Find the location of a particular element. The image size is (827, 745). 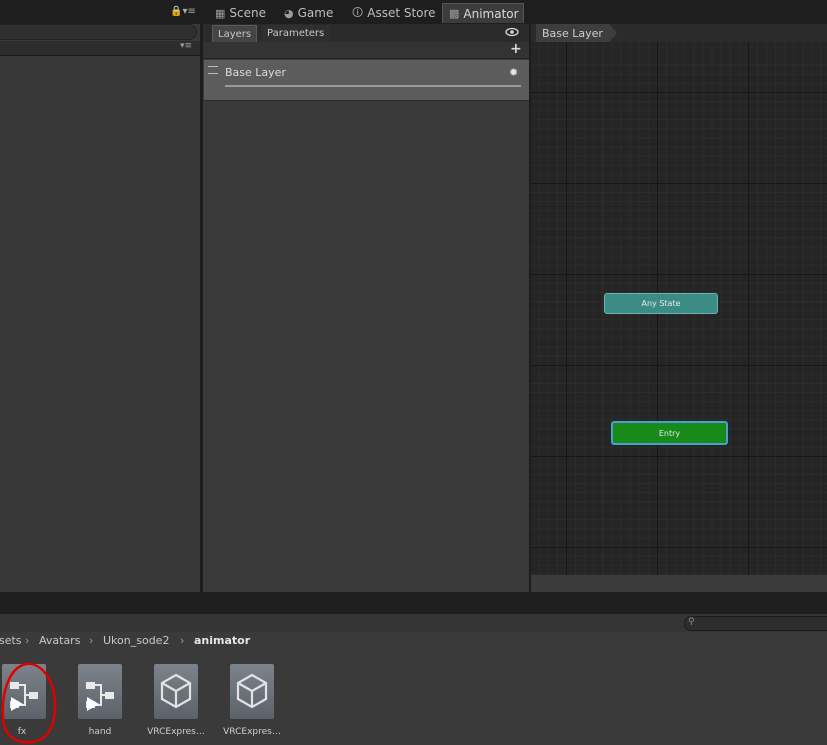

graph-breadcrumb: Base Layer is located at coordinates (576, 33).